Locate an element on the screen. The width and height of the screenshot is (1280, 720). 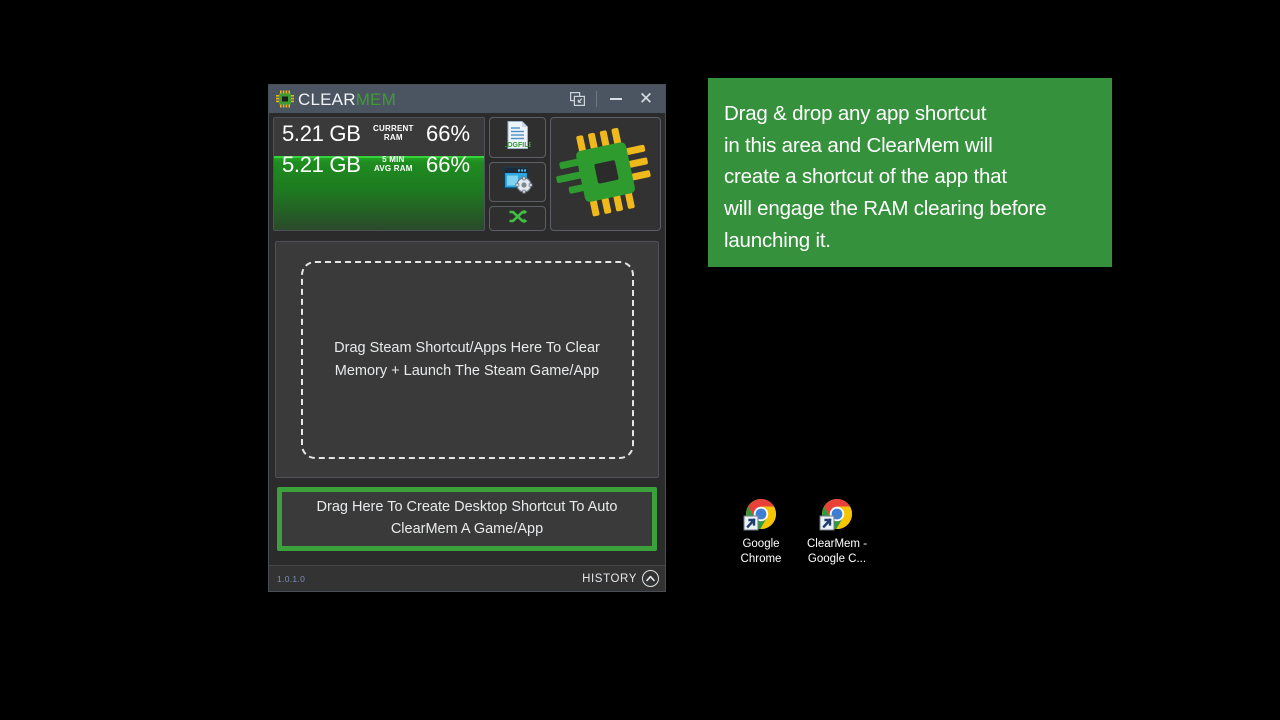
settings-button is located at coordinates (517, 182).